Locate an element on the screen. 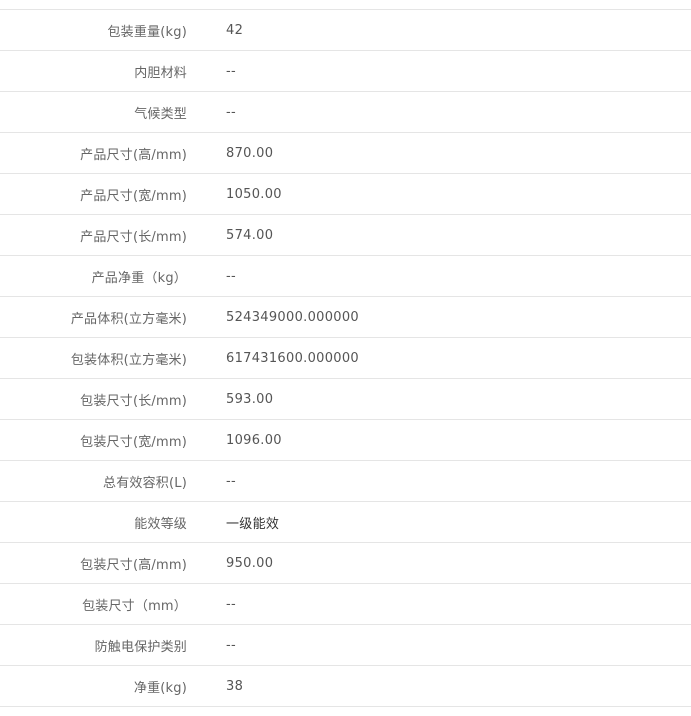  spec-row-product-net-weight: 产品净重（kg） -- is located at coordinates (345, 276).